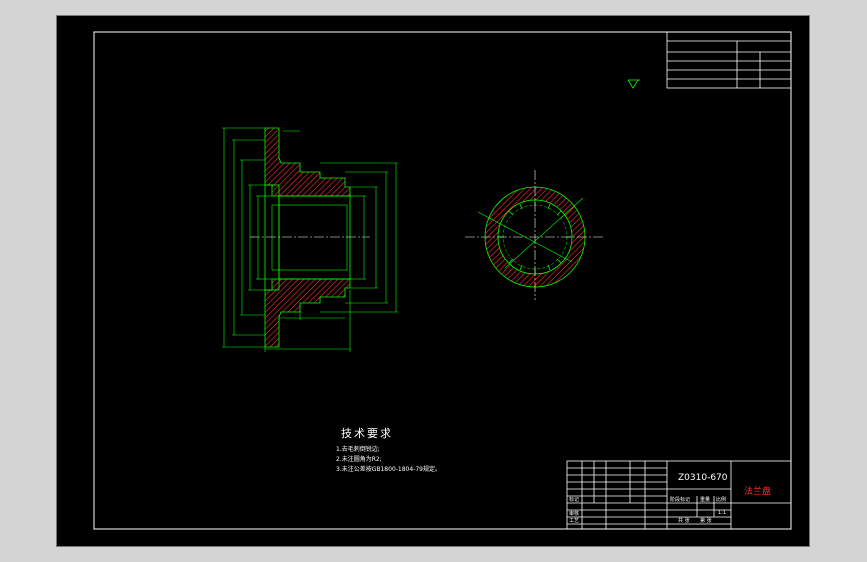 This screenshot has width=867, height=562. What do you see at coordinates (706, 521) in the screenshot?
I see `label-sheet-no: 第 张` at bounding box center [706, 521].